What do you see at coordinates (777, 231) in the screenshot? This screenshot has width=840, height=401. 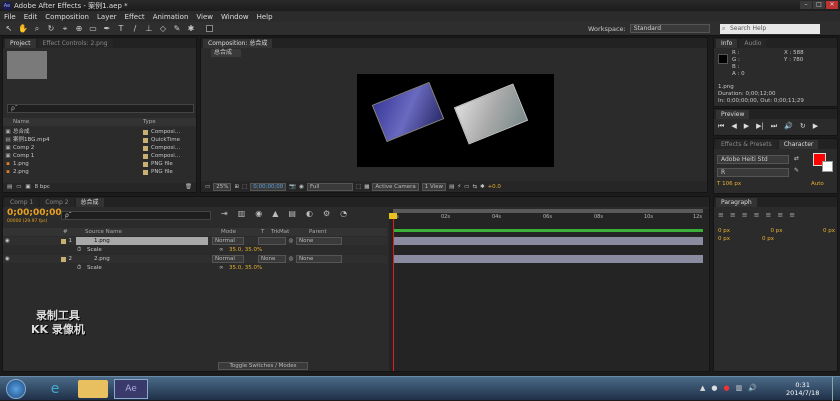 I see `indent-right-value: 0 px` at bounding box center [777, 231].